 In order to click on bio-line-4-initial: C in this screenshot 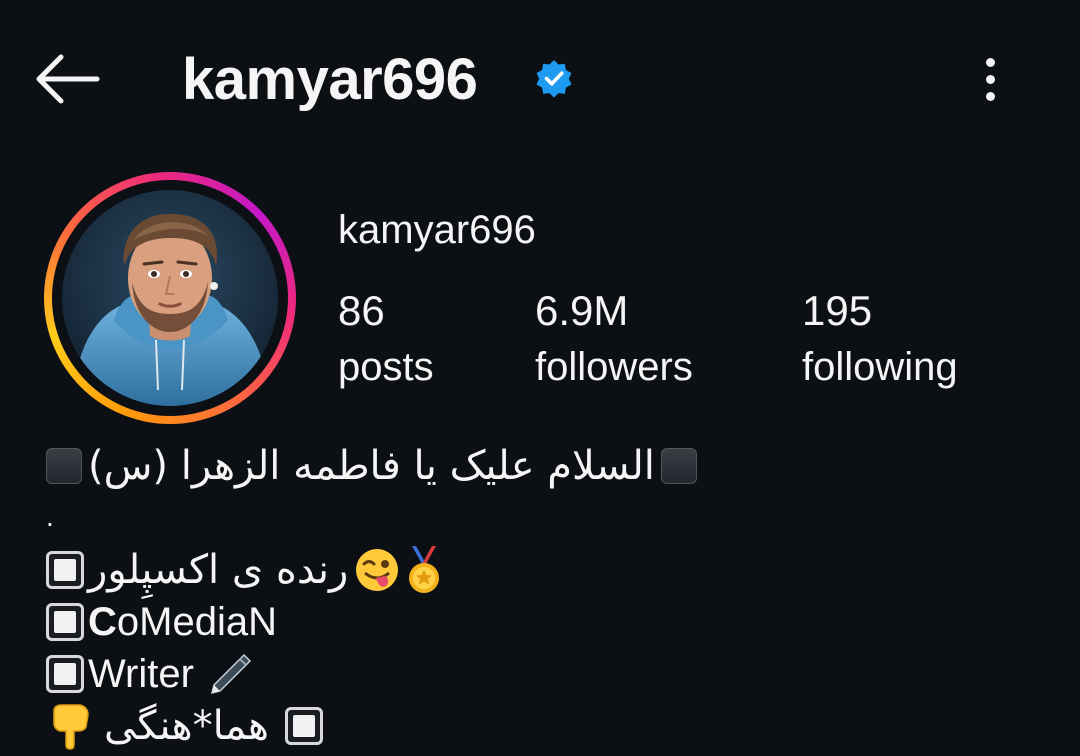, I will do `click(102, 622)`.